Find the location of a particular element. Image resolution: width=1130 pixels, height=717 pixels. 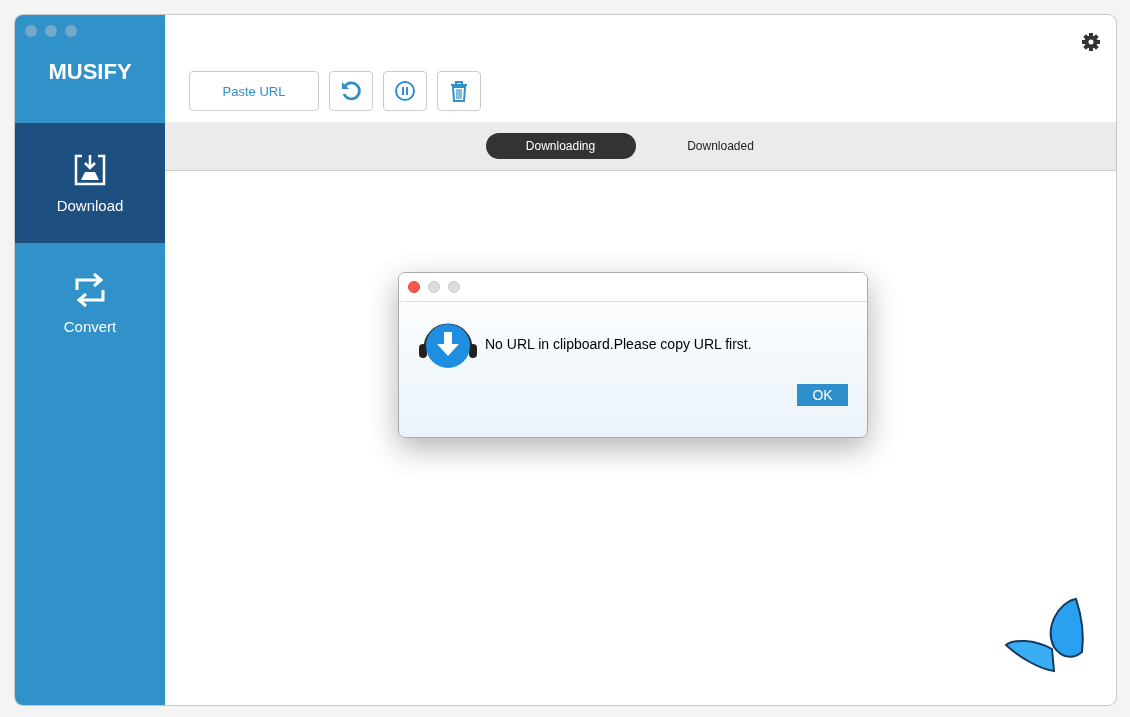

download-icon is located at coordinates (90, 169).